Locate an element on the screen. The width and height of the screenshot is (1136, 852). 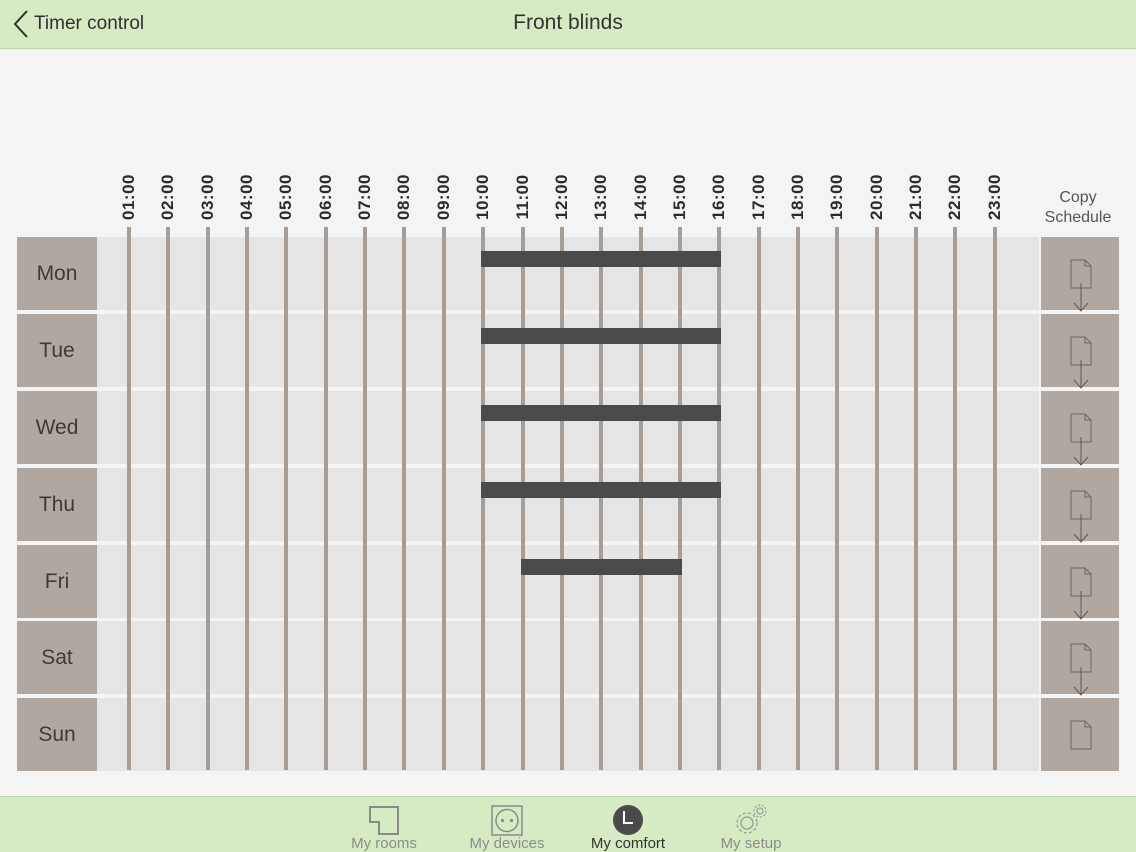
hour-label: 14:00 is located at coordinates (641, 197).